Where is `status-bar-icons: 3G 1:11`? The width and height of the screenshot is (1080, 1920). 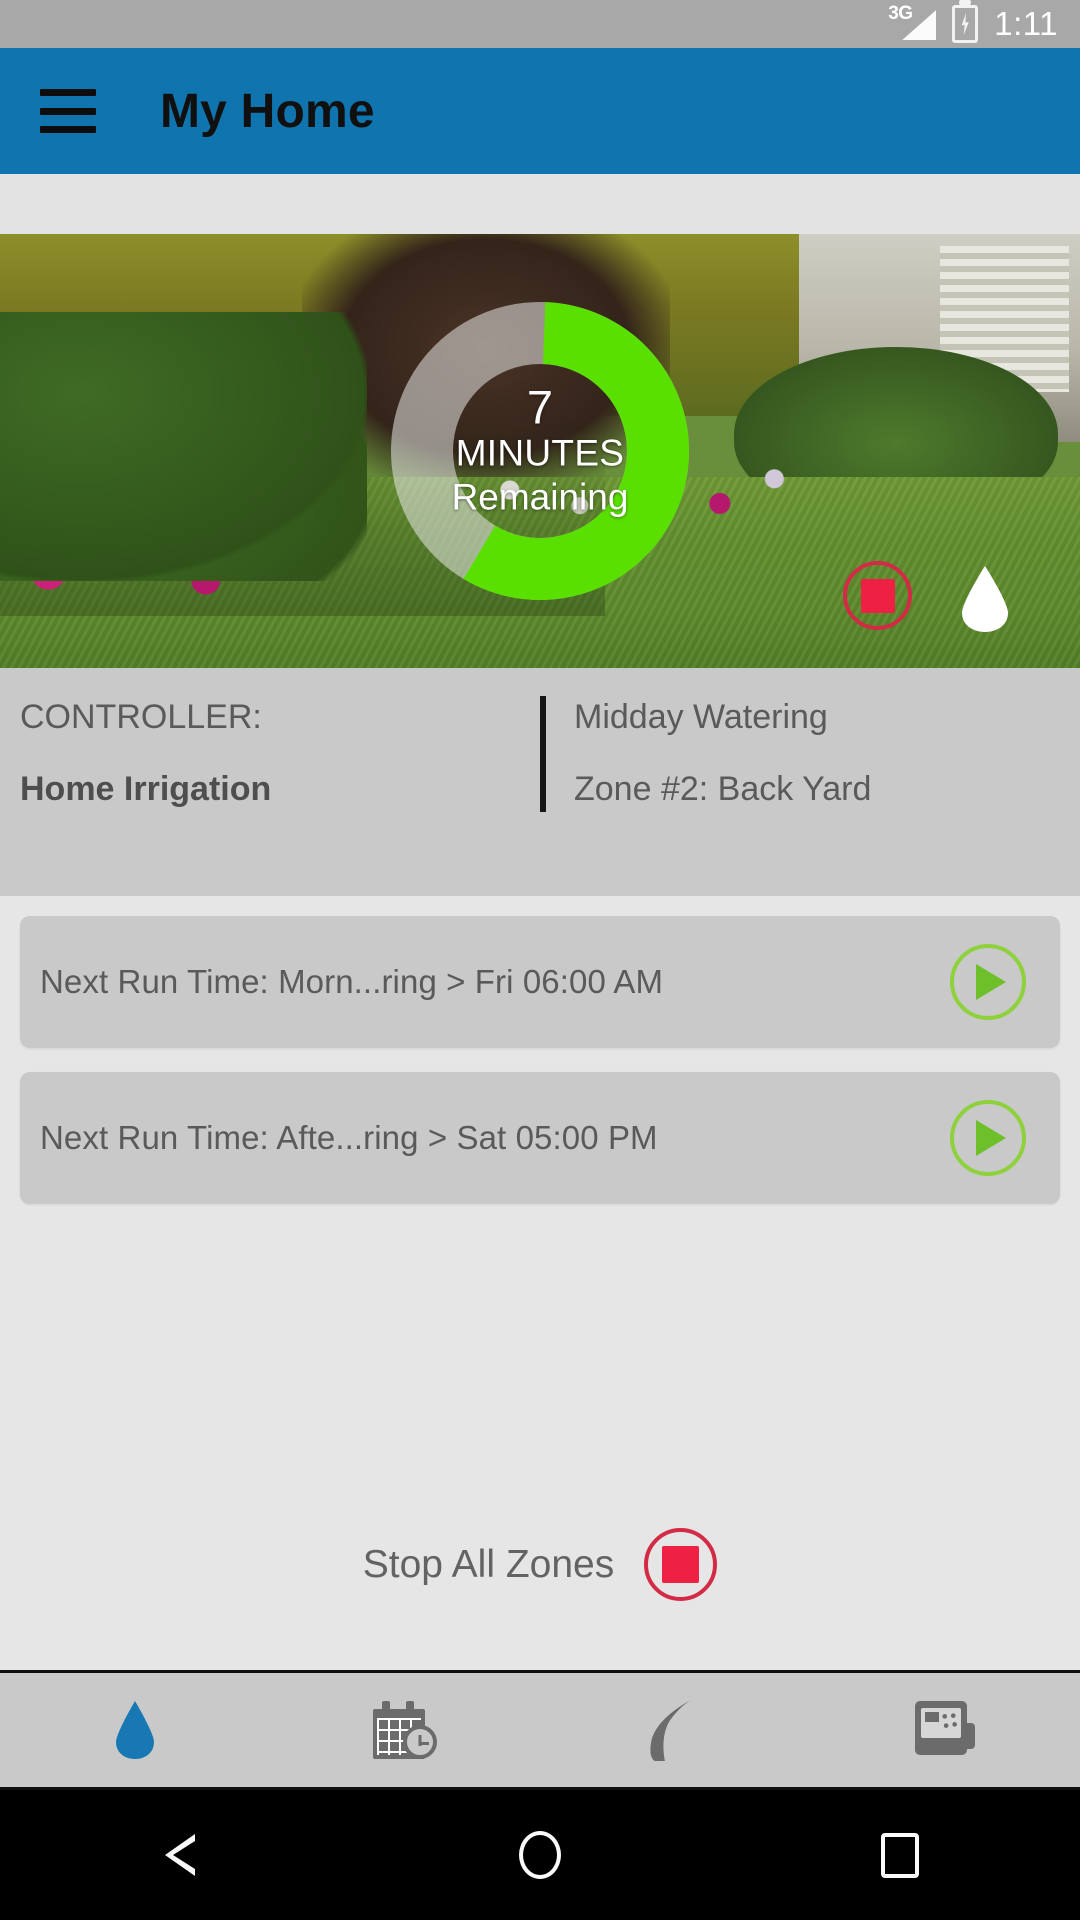
status-bar-icons: 3G 1:11 is located at coordinates (973, 24).